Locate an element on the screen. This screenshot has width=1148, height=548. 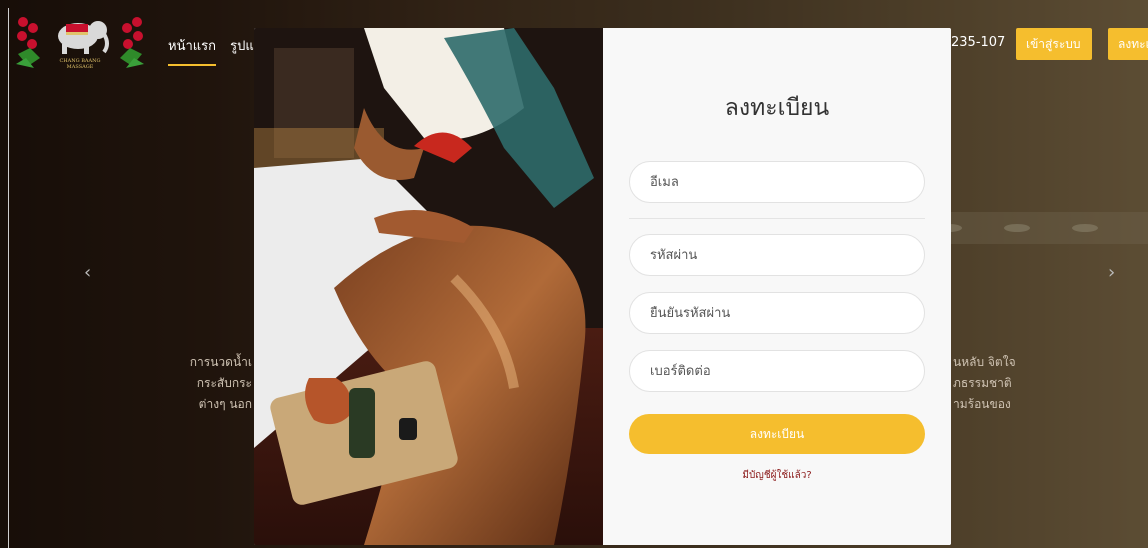
hero-right-line: ภธรรมชาติ is located at coordinates (982, 383).